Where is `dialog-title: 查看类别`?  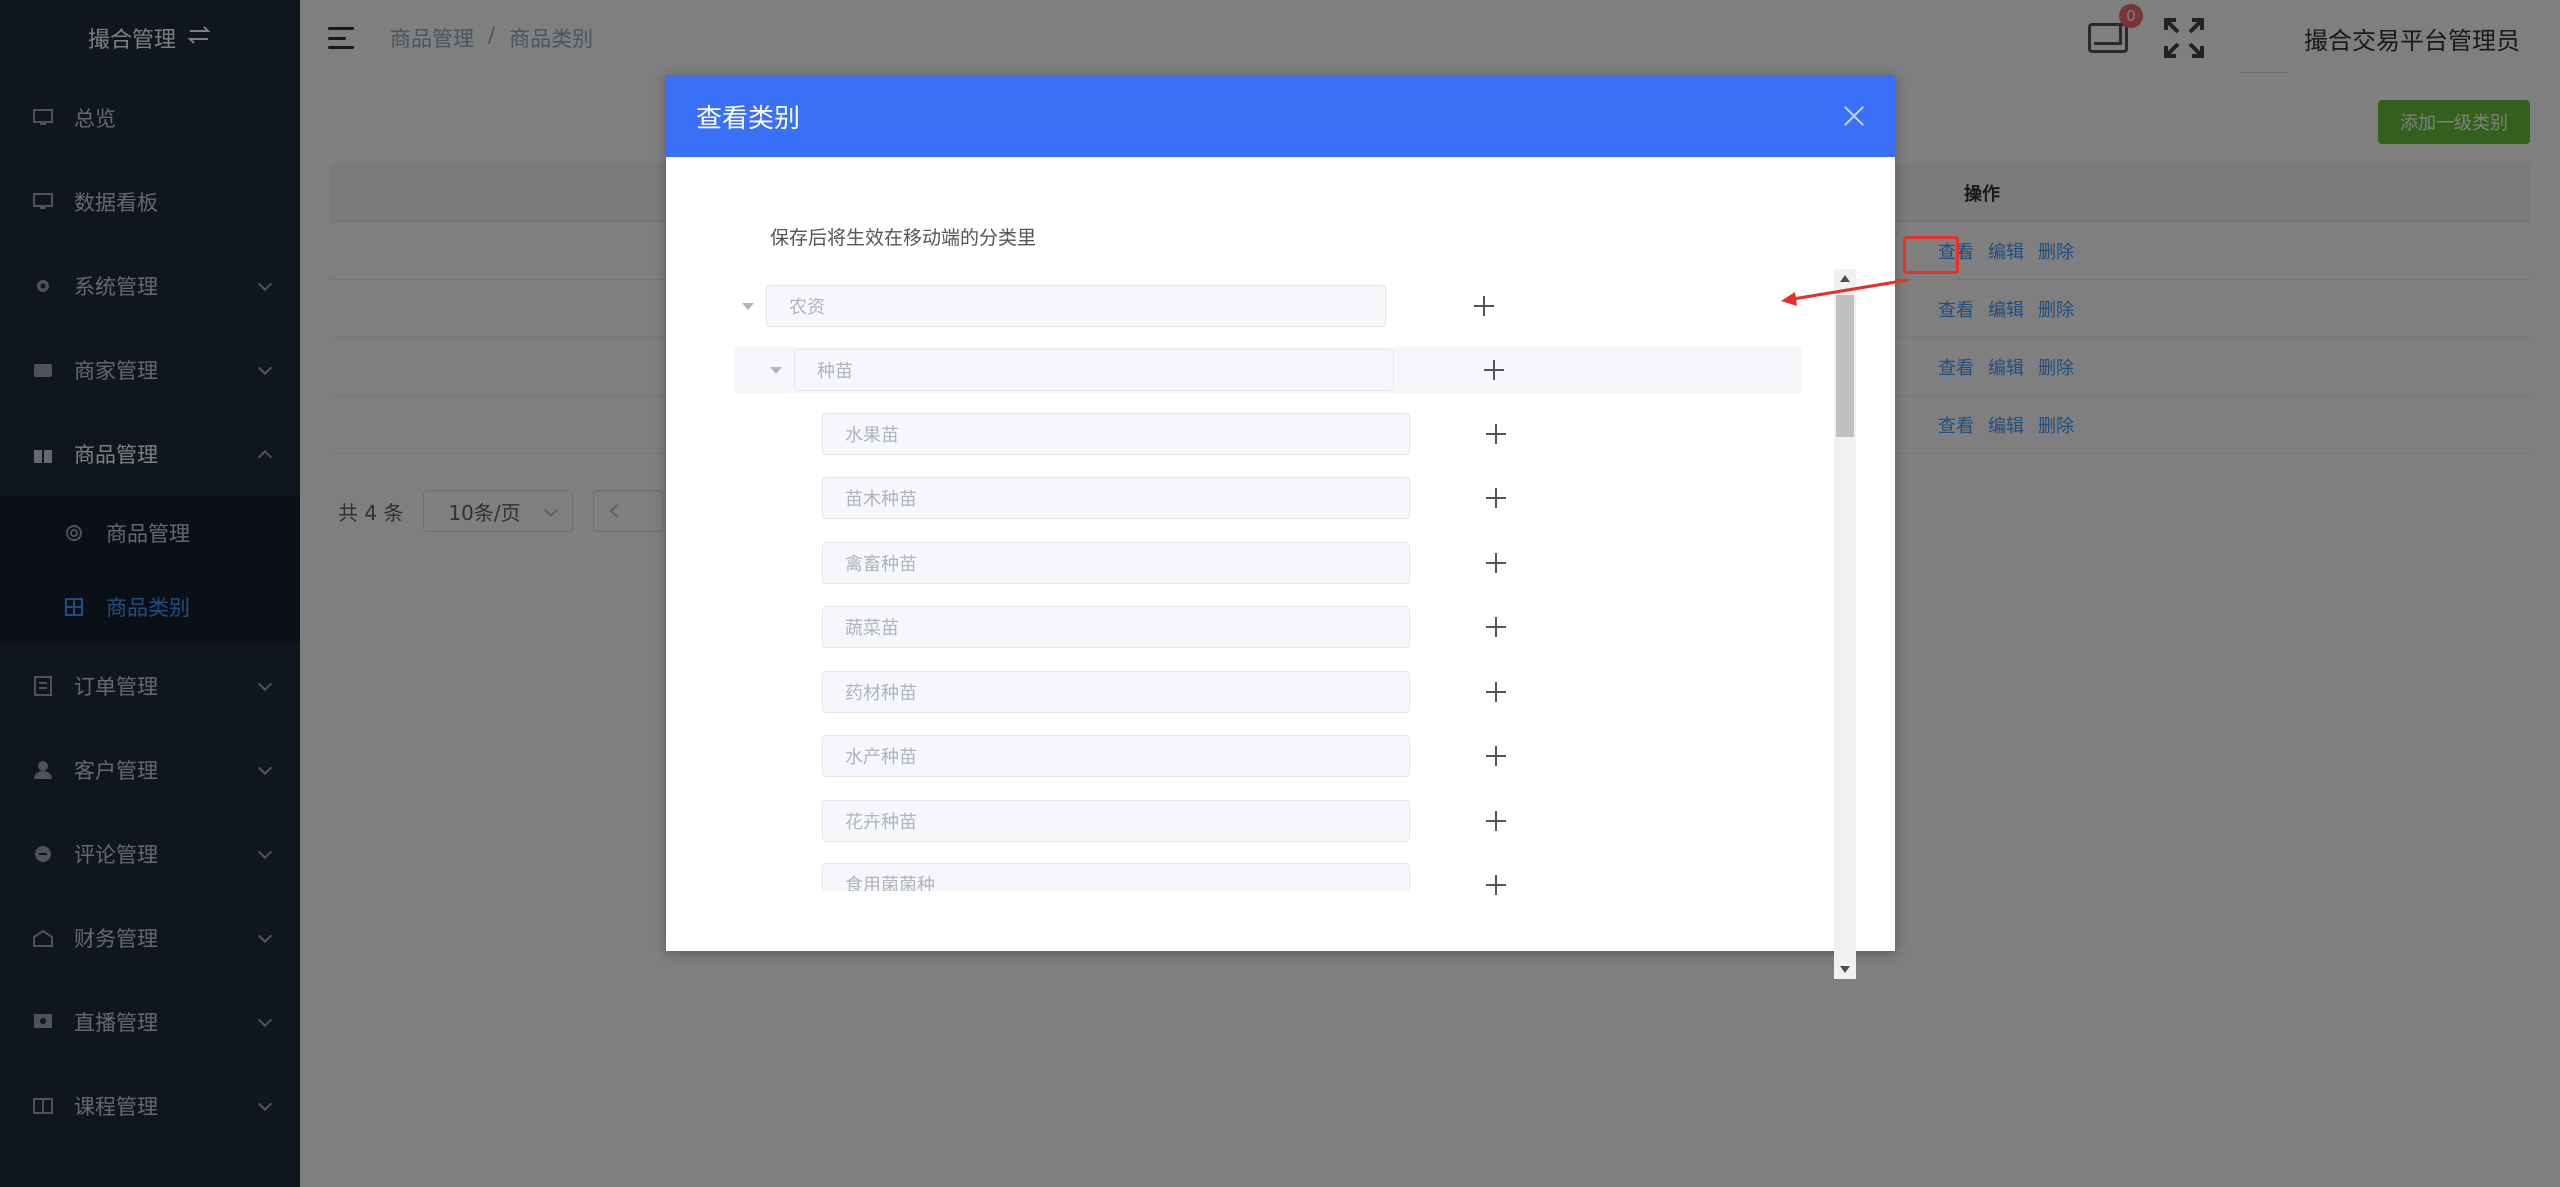 dialog-title: 查看类别 is located at coordinates (748, 118).